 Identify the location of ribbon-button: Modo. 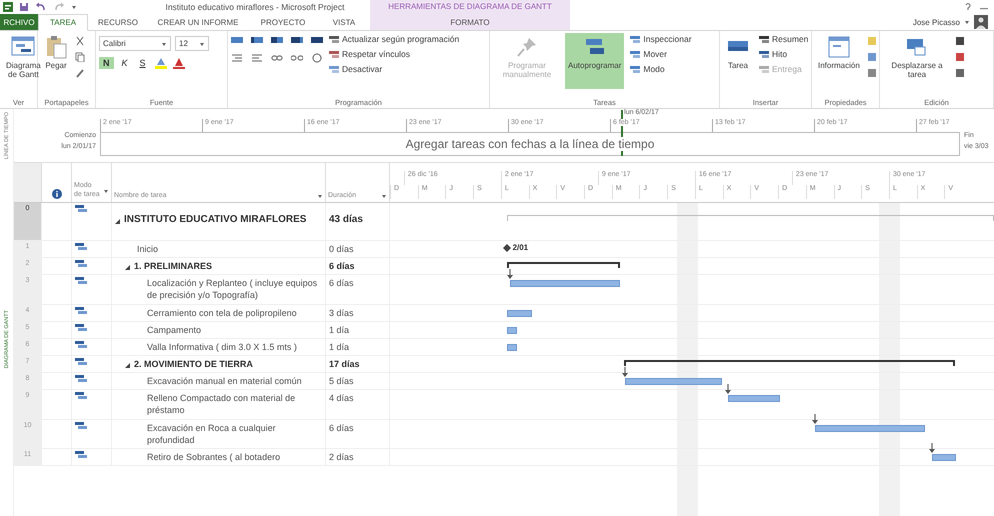
(661, 69).